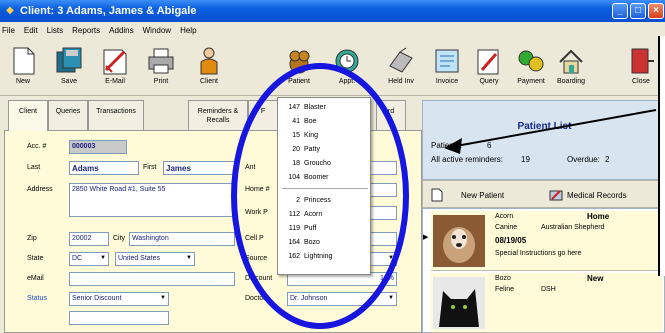  Describe the element at coordinates (40, 189) in the screenshot. I see `address-label: Address` at that location.